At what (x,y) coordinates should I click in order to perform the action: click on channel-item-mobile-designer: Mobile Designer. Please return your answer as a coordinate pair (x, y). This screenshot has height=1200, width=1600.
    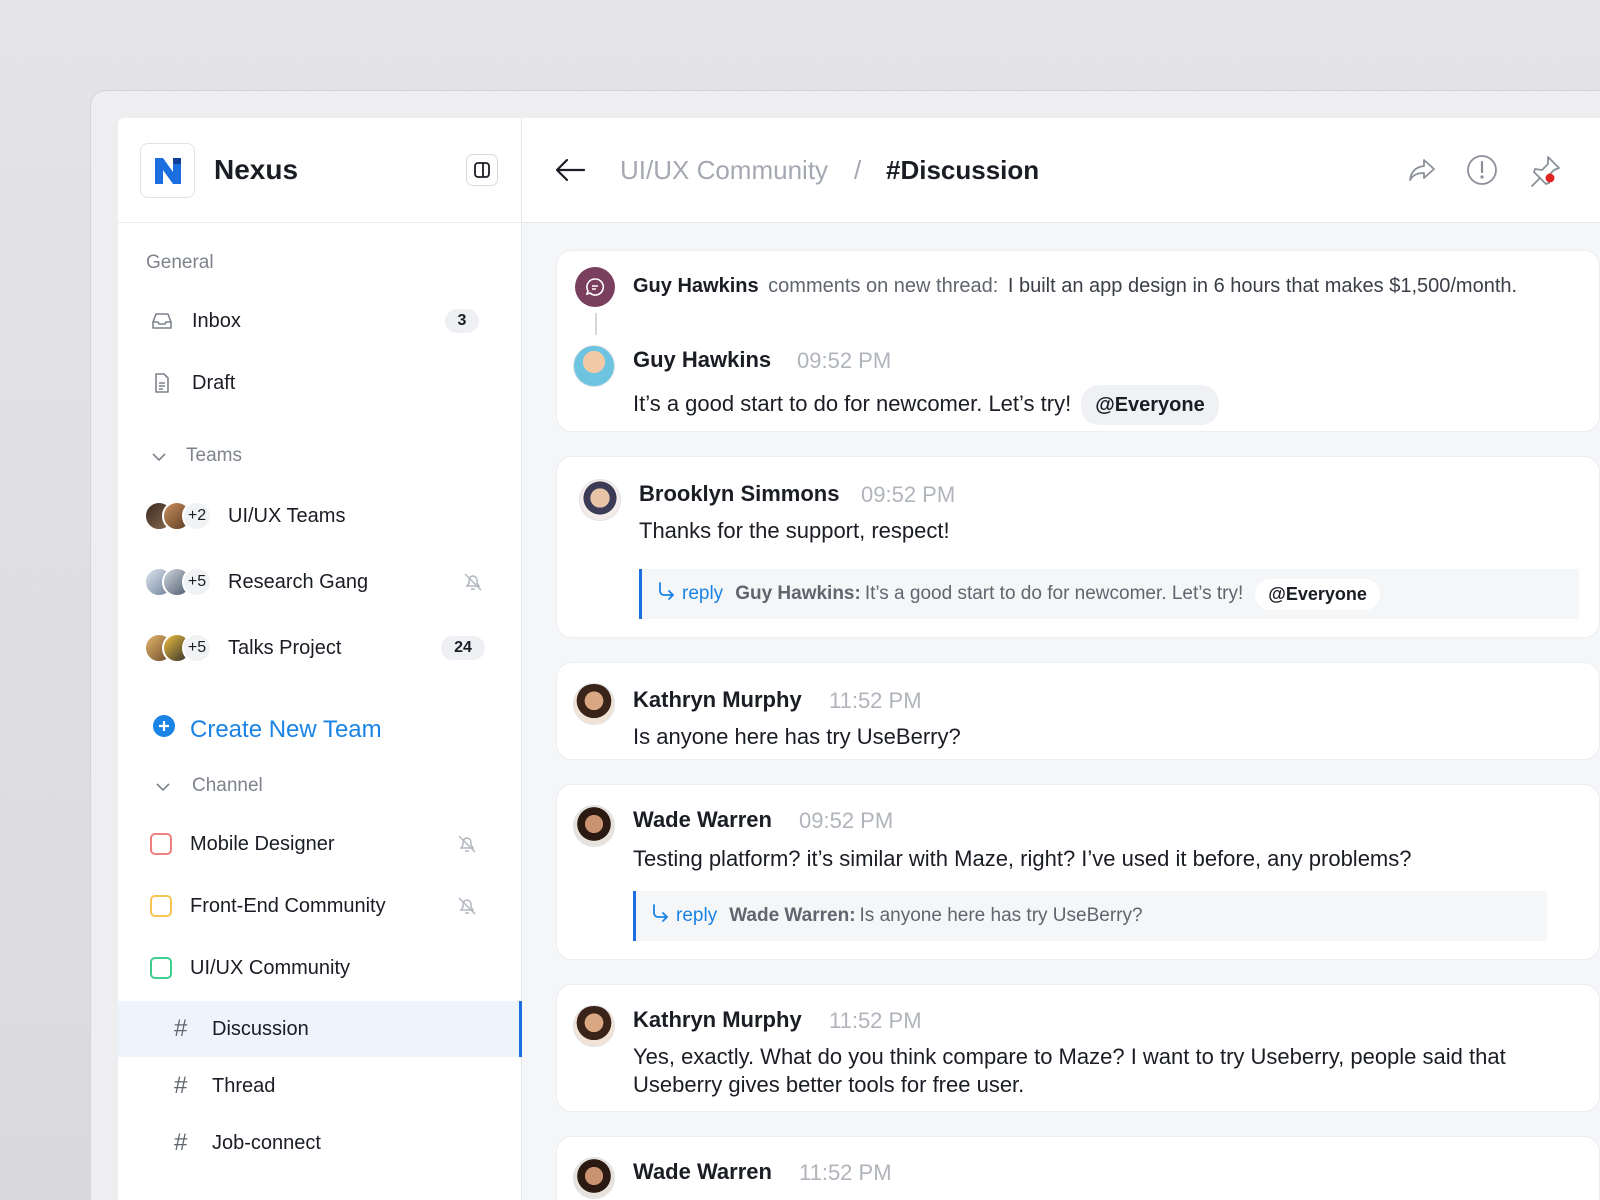
    Looking at the image, I should click on (320, 844).